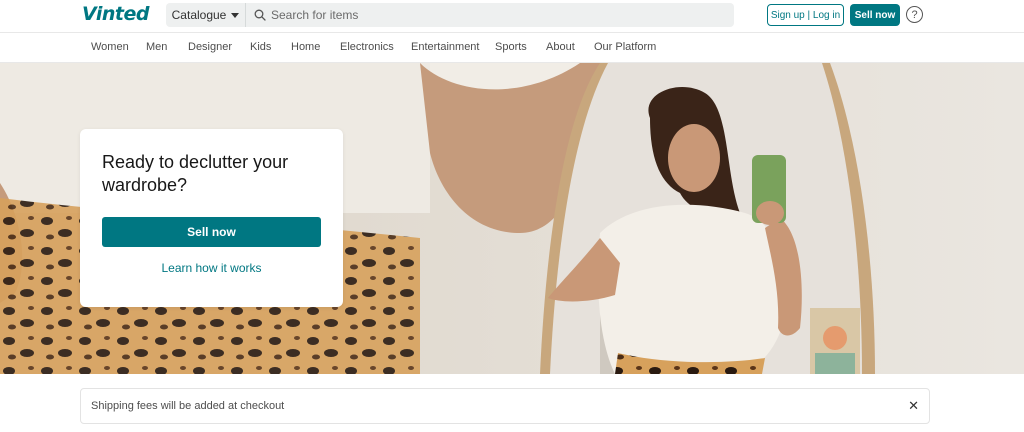 The width and height of the screenshot is (1024, 432). I want to click on help-icon: ?, so click(914, 14).